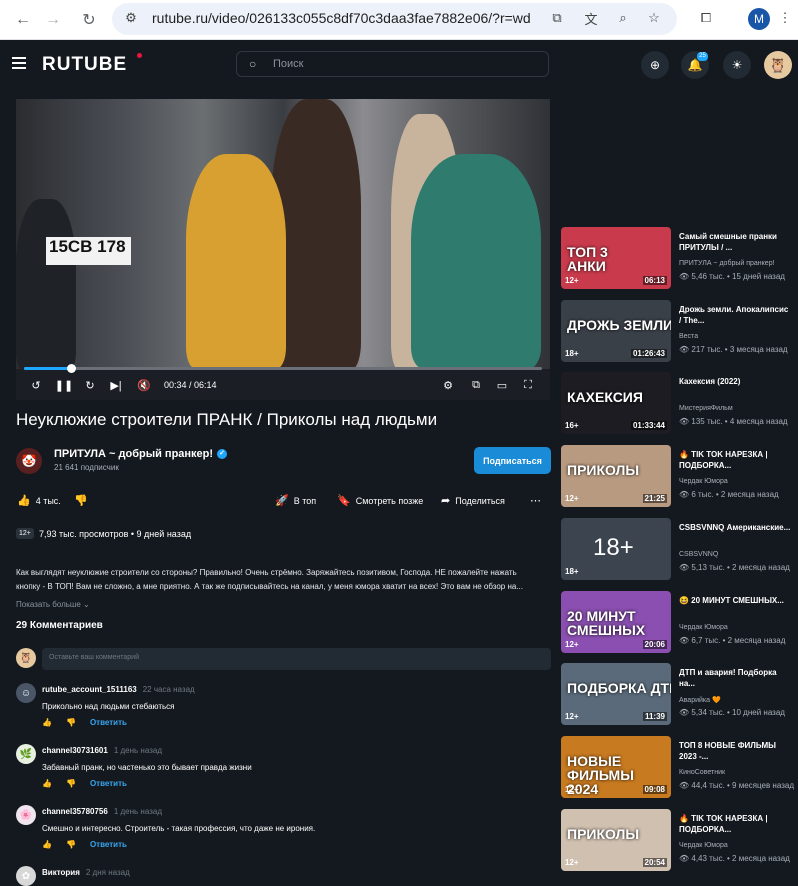 Image resolution: width=798 pixels, height=886 pixels. What do you see at coordinates (48, 604) in the screenshot?
I see `show-more-label: Показать больше` at bounding box center [48, 604].